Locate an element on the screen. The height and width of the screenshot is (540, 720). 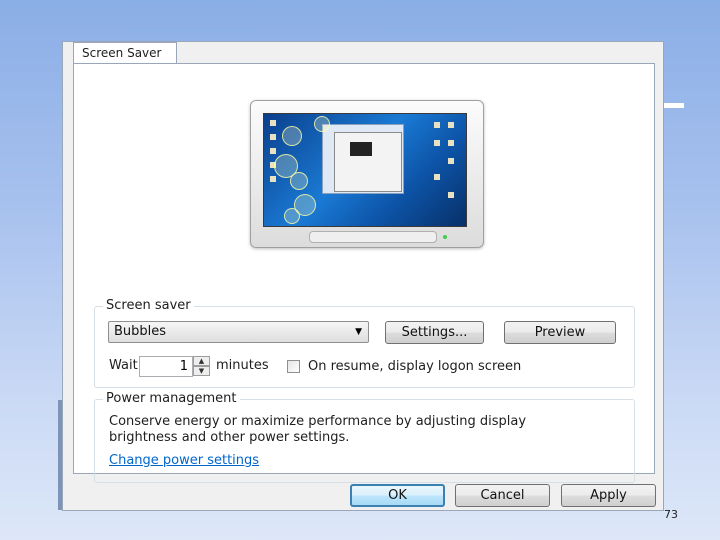
select-value: Bubbles is located at coordinates (140, 331).